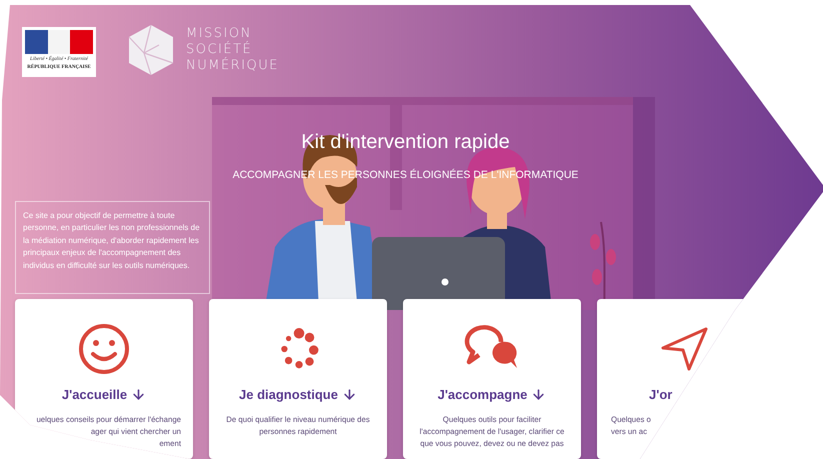  I want to click on intro-text: Ce site a pour objectif de permettre à toute personne, en particulier les non professionnels de la médiation numérique, d'aborder rapidement les principaux enjeux de l'accompagnement des individus en difficulté sur les outils numériques., so click(112, 247).